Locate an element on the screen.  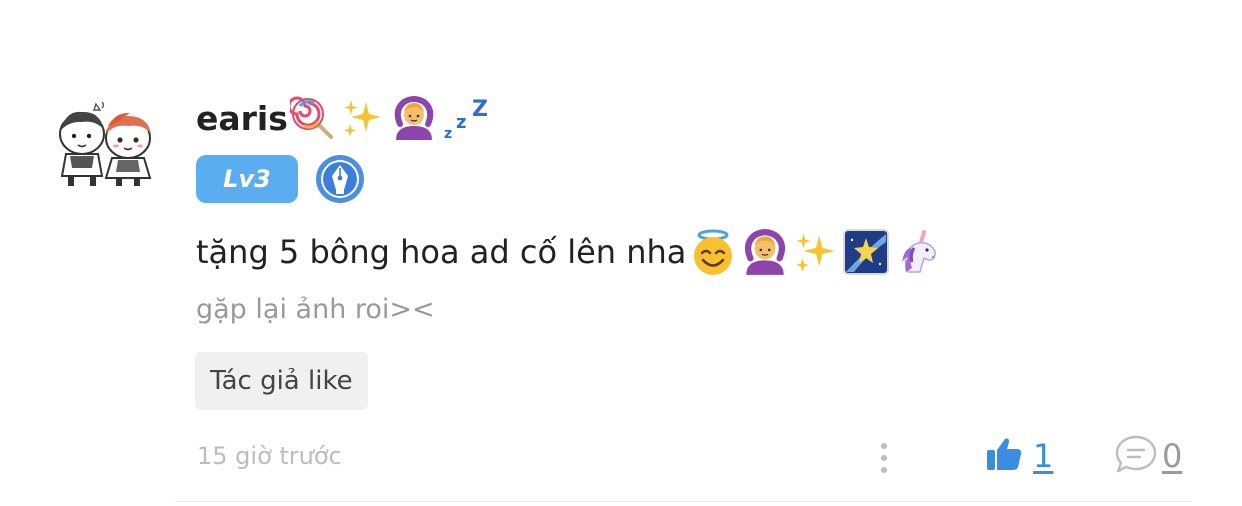
username-emojis: z z Z is located at coordinates (391, 118).